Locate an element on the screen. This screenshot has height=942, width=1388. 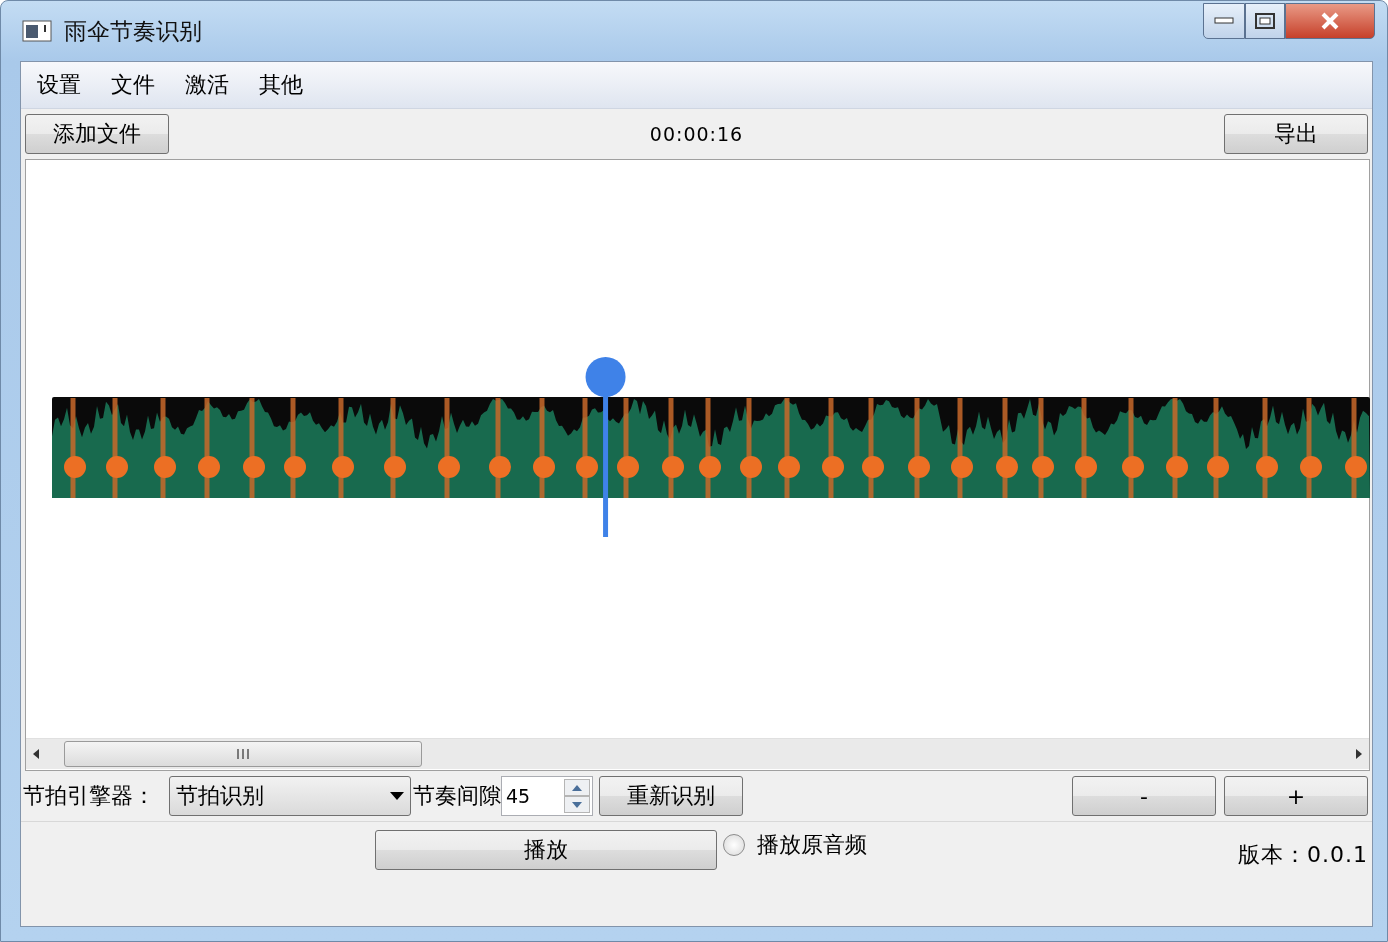
scrollbar-thumb is located at coordinates (243, 754).